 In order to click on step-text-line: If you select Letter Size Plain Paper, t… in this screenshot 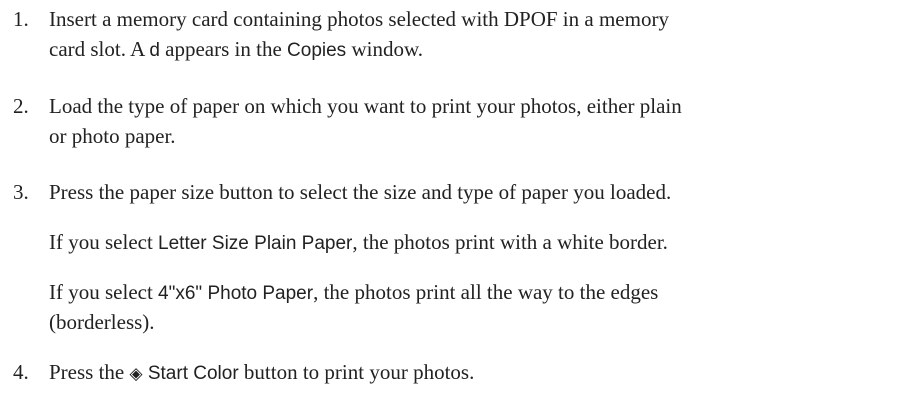, I will do `click(358, 243)`.